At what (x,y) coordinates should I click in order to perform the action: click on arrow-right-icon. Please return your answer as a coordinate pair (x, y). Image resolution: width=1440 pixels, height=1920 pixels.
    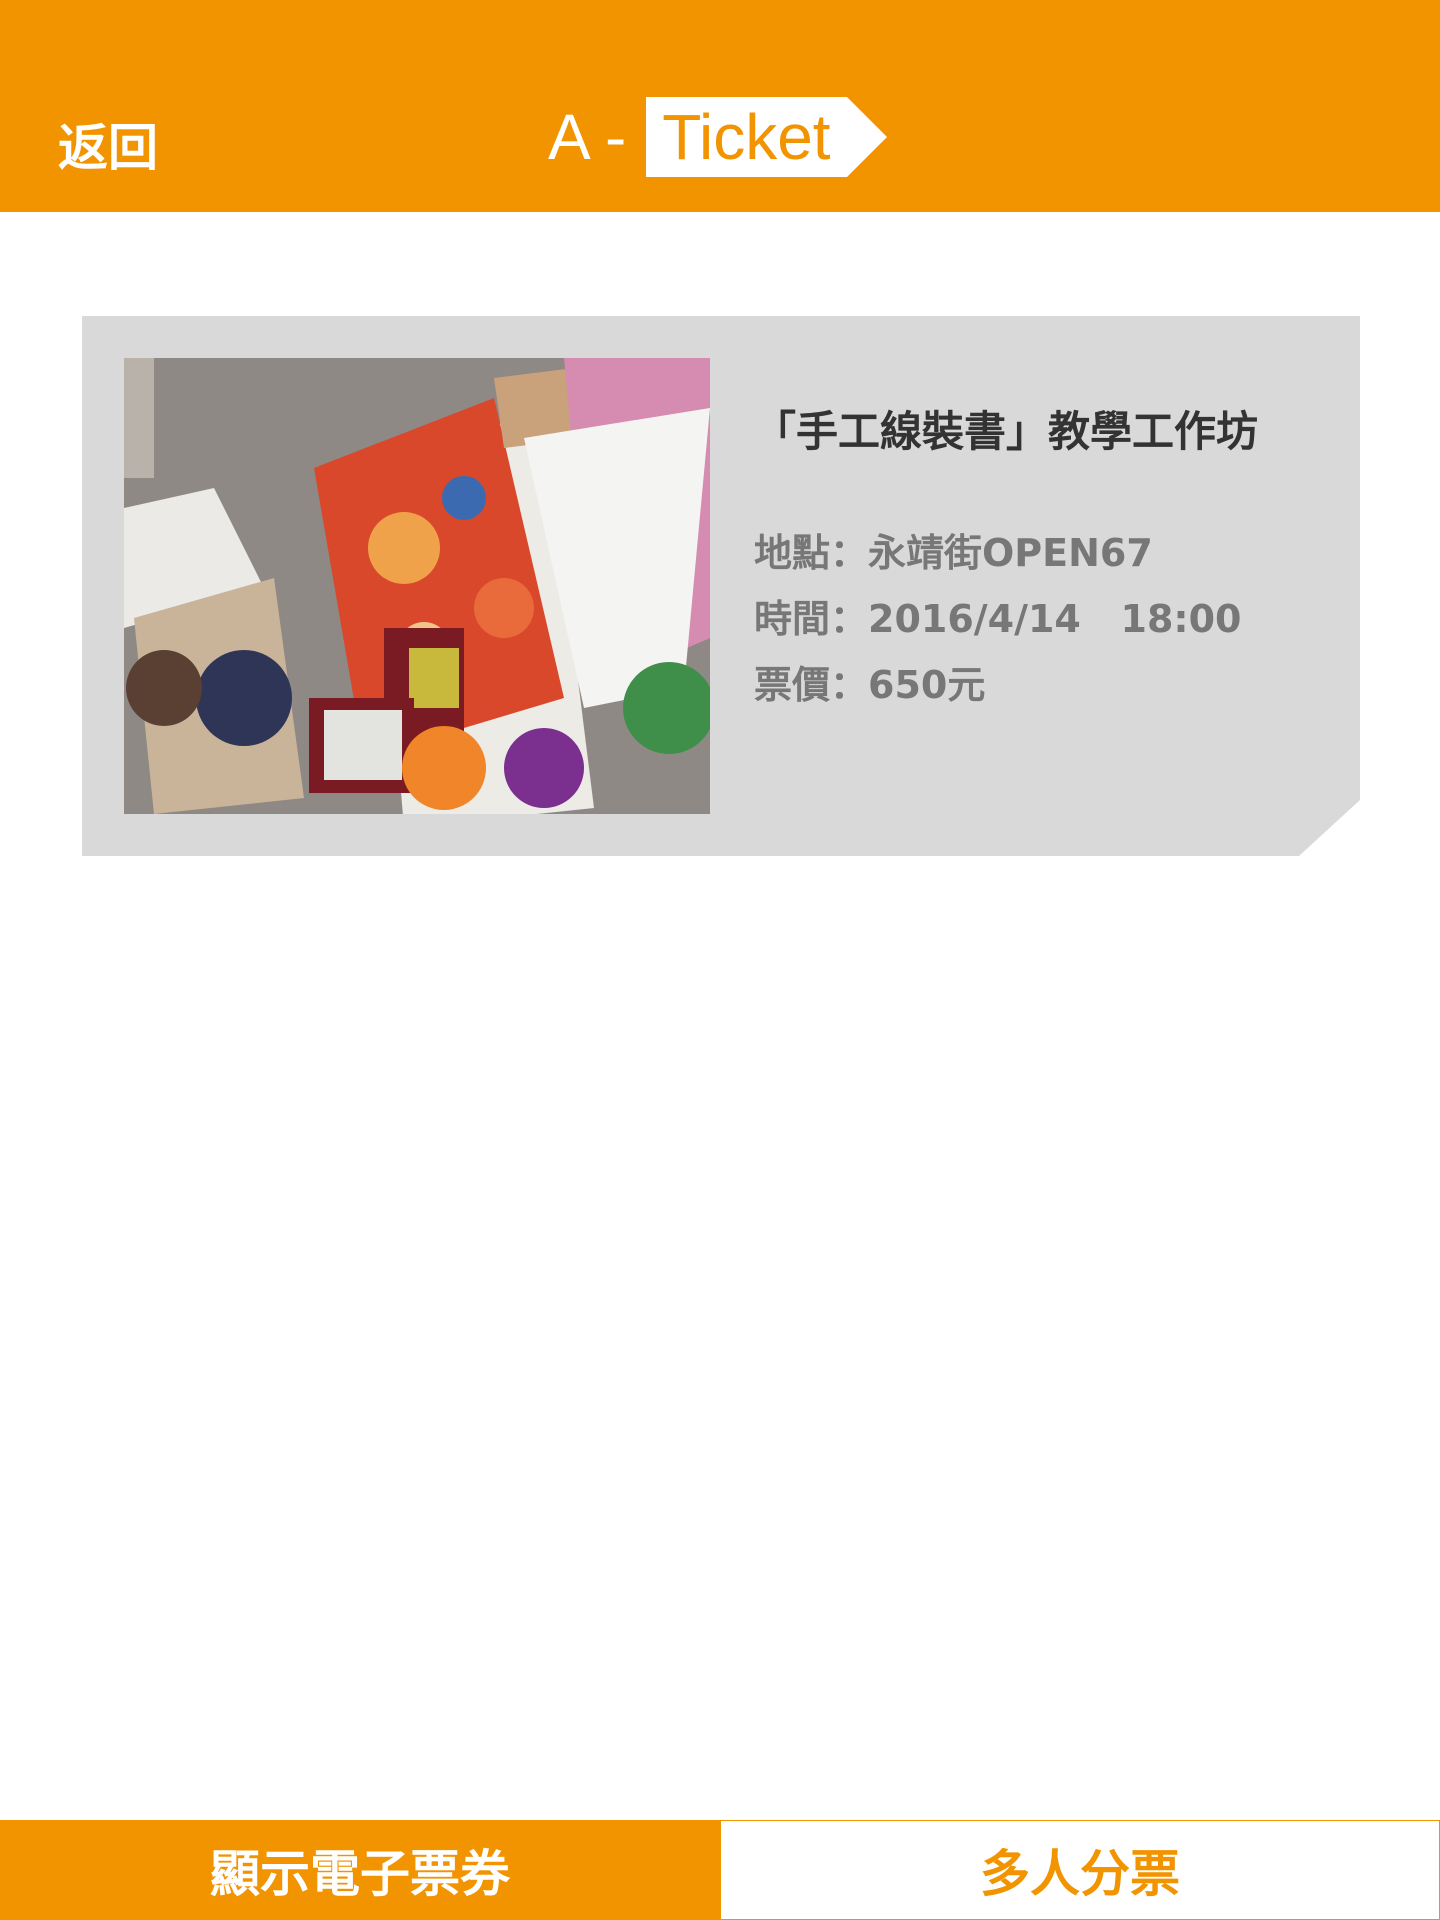
    Looking at the image, I should click on (862, 137).